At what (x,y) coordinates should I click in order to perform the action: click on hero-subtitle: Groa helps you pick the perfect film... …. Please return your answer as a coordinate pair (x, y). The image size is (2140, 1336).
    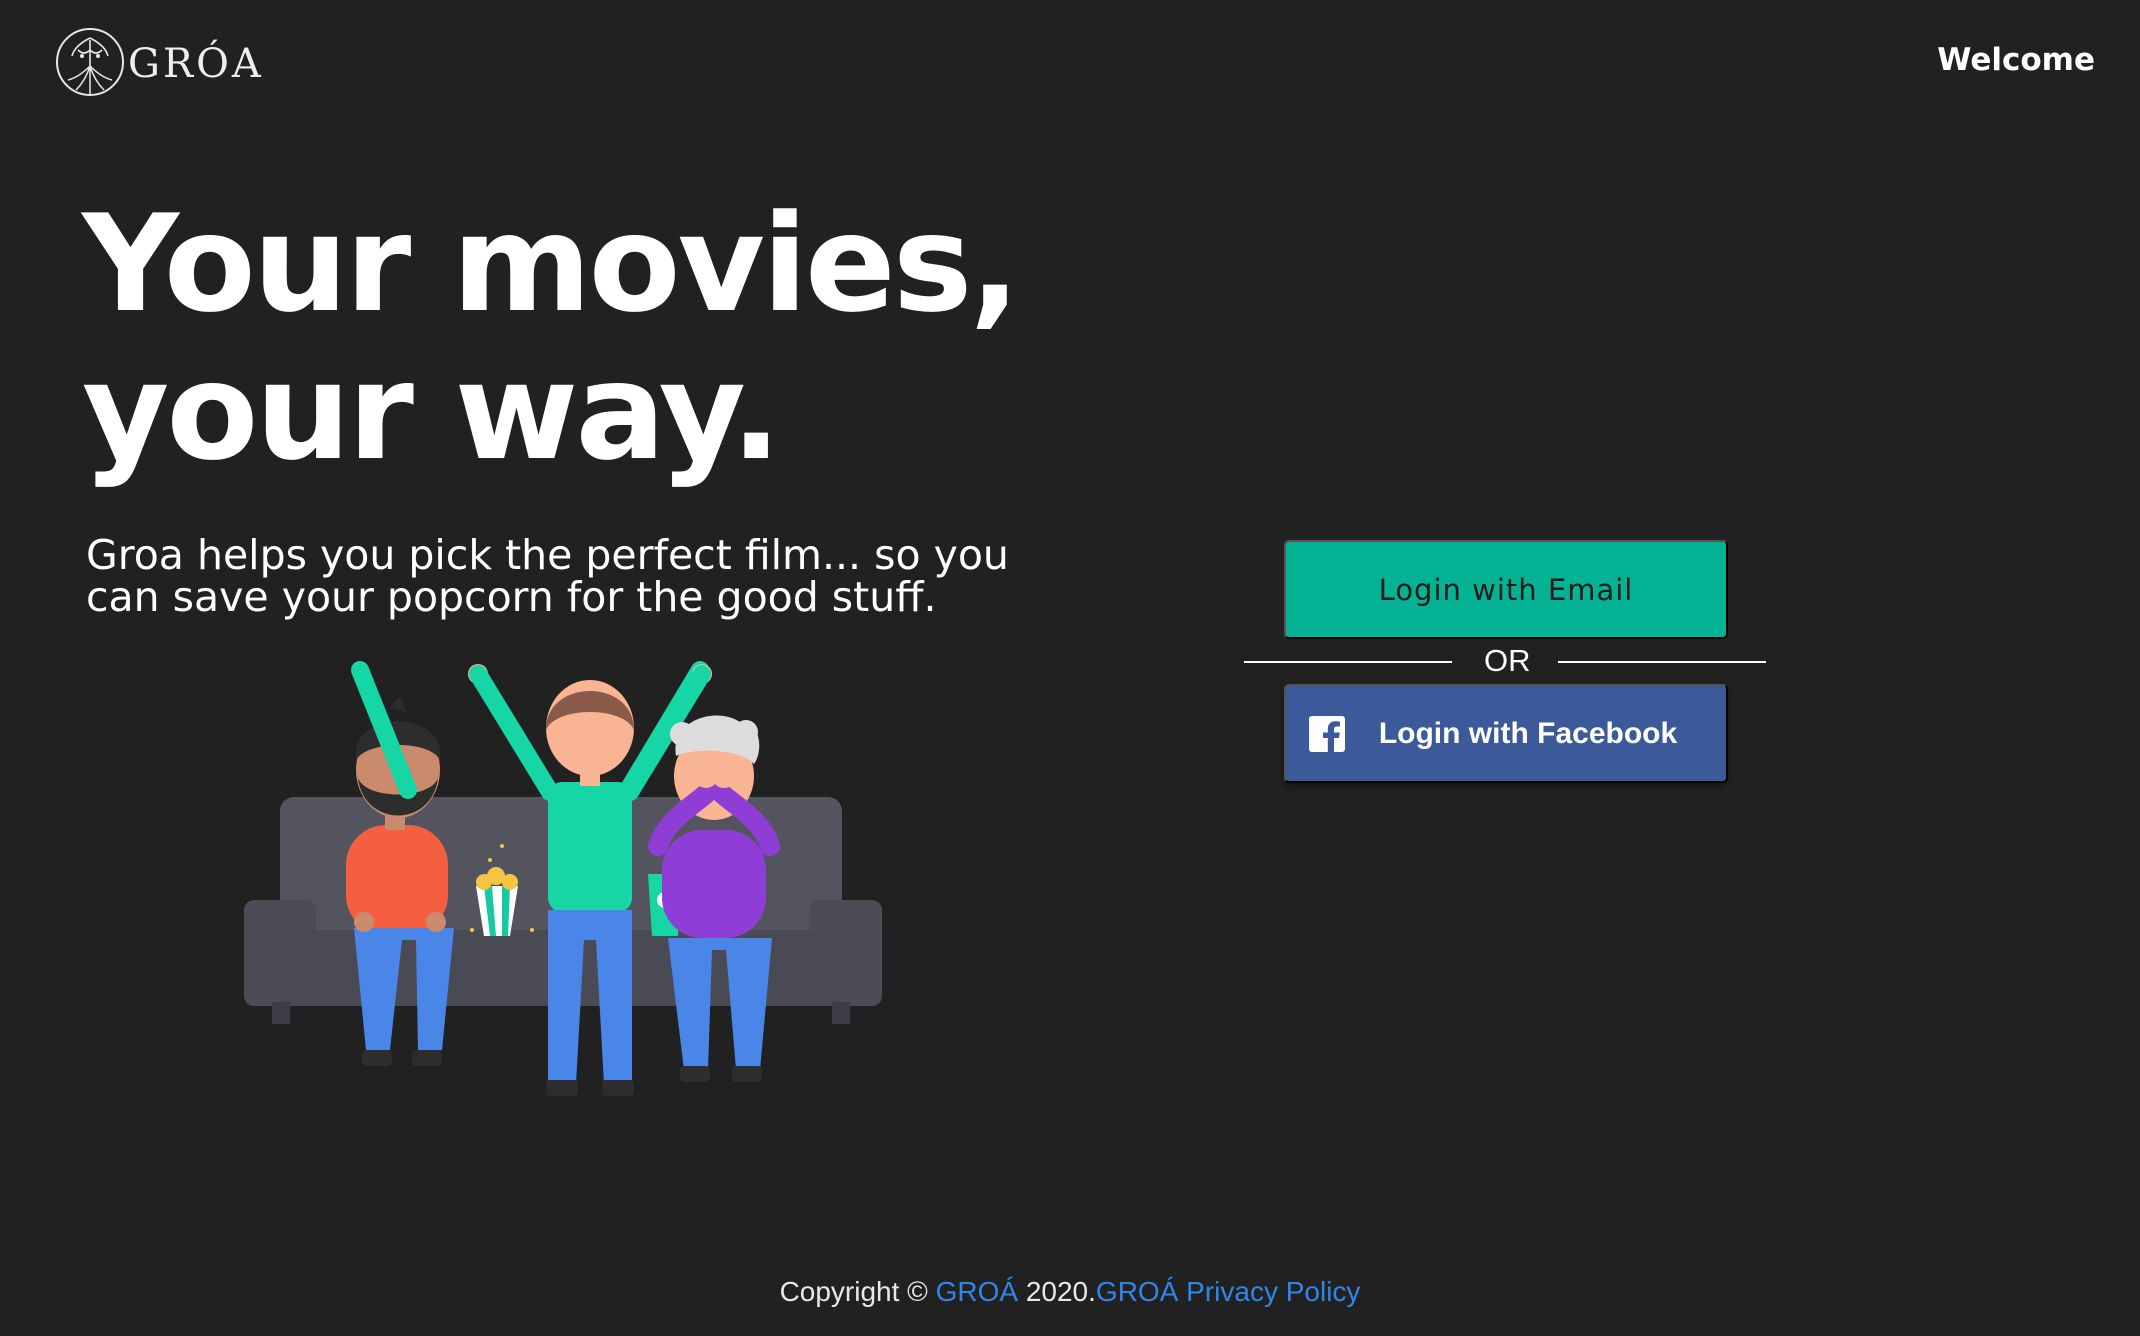
    Looking at the image, I should click on (546, 579).